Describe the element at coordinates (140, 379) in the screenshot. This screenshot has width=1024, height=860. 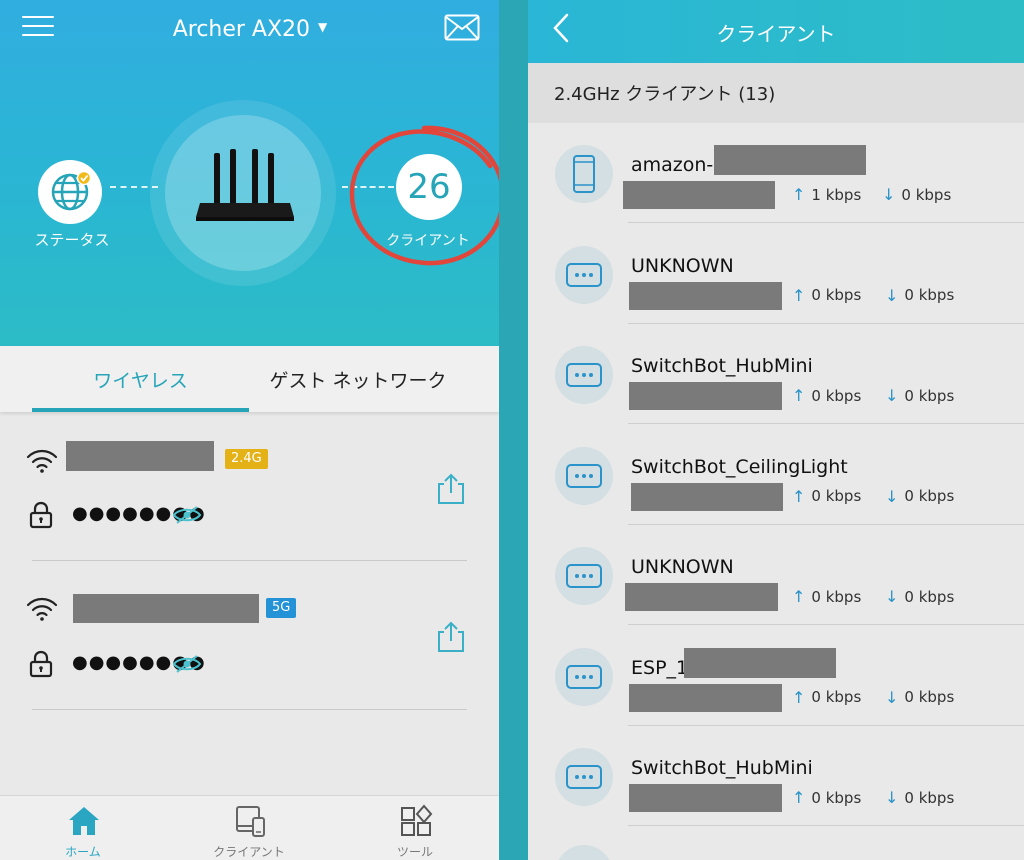
I see `tab-wireless: ワイヤレス` at that location.